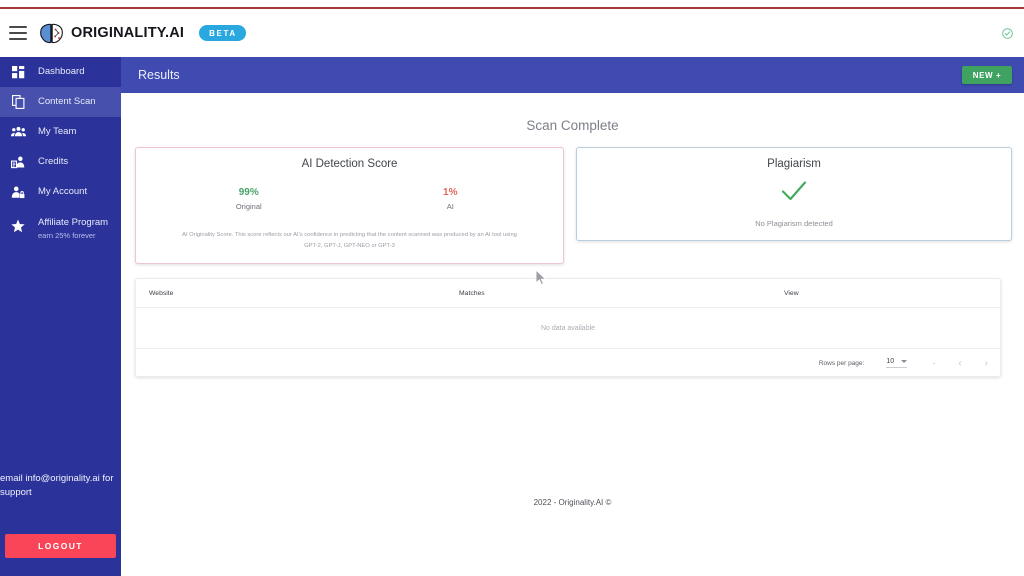 Image resolution: width=1024 pixels, height=576 pixels. Describe the element at coordinates (249, 199) in the screenshot. I see `original-score: 99% Original` at that location.